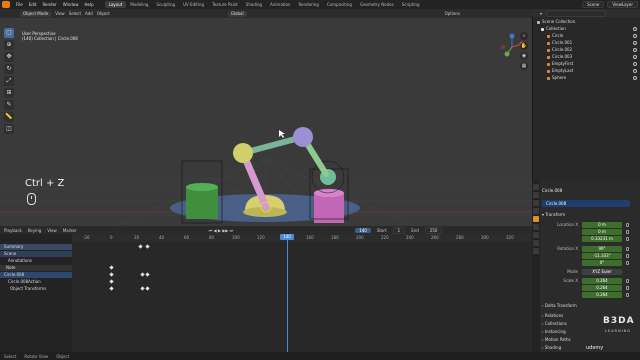  What do you see at coordinates (89, 13) in the screenshot?
I see `menu-add: Add` at bounding box center [89, 13].